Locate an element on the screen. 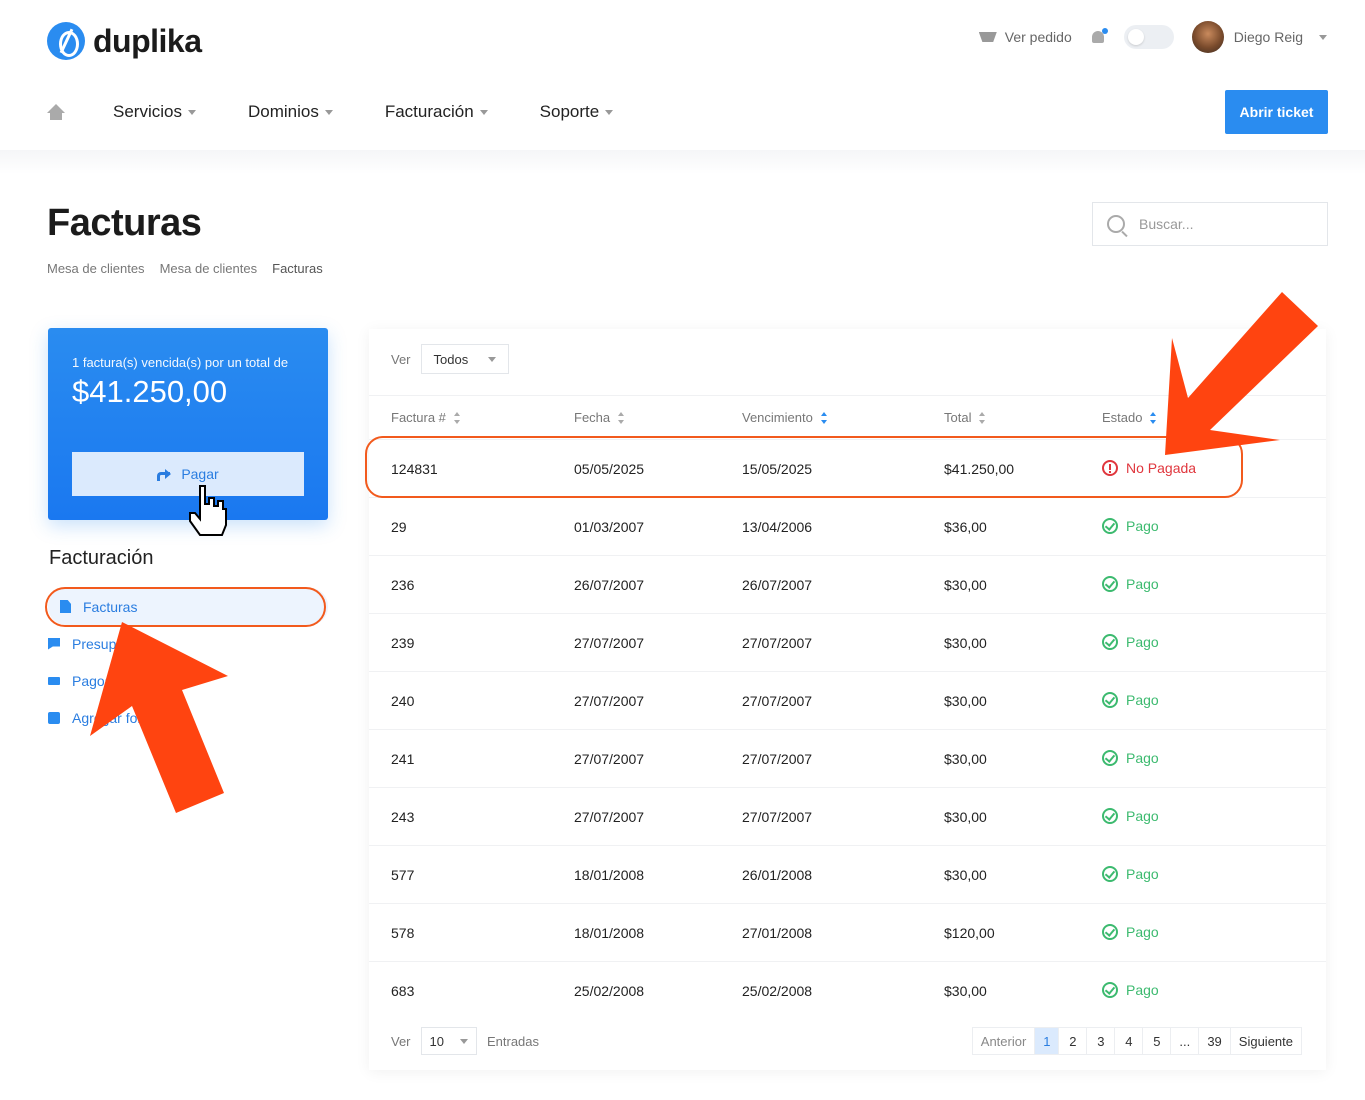 This screenshot has width=1365, height=1100. invoice-date: 01/03/2007 is located at coordinates (609, 527).